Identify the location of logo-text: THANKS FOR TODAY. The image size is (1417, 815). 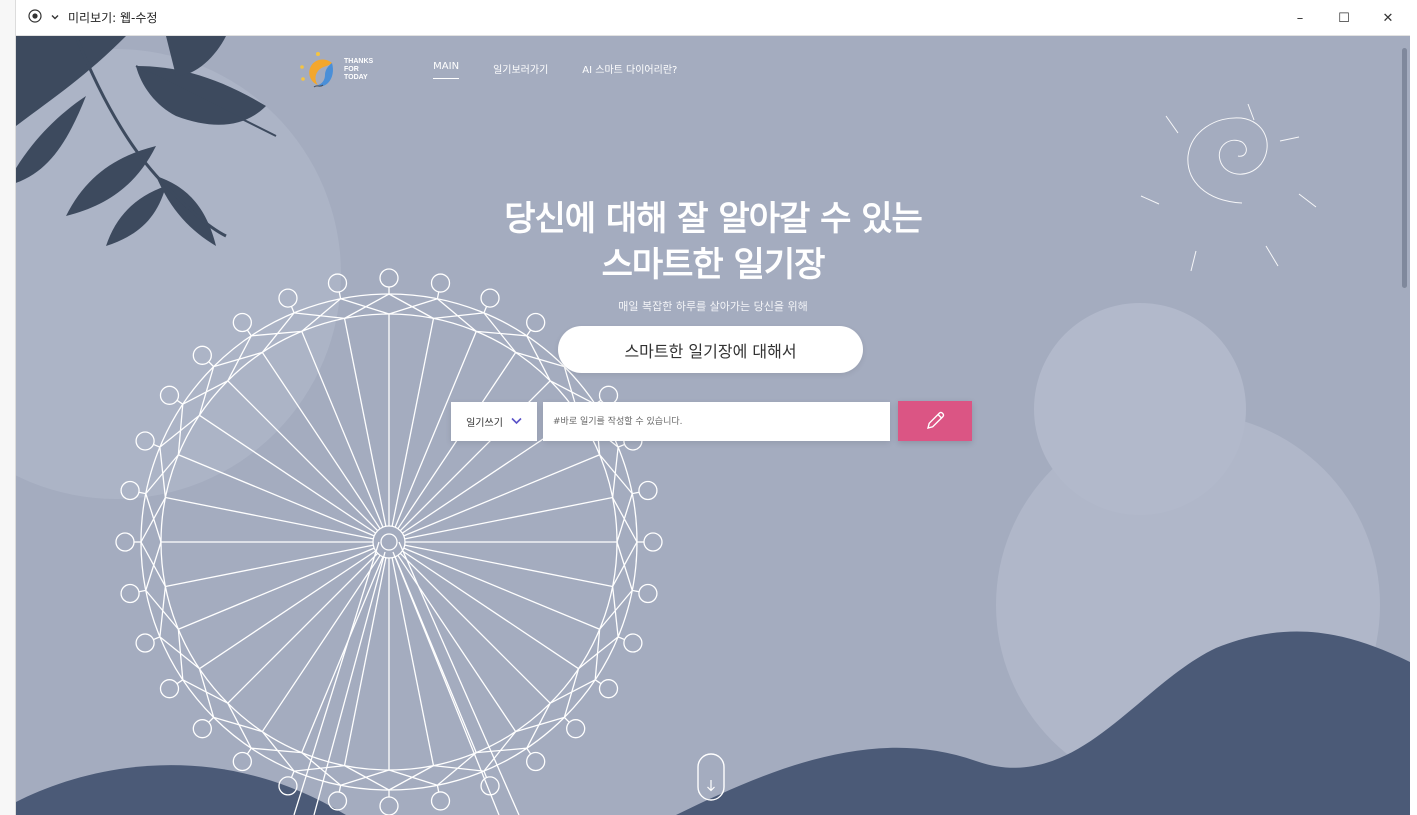
(359, 69).